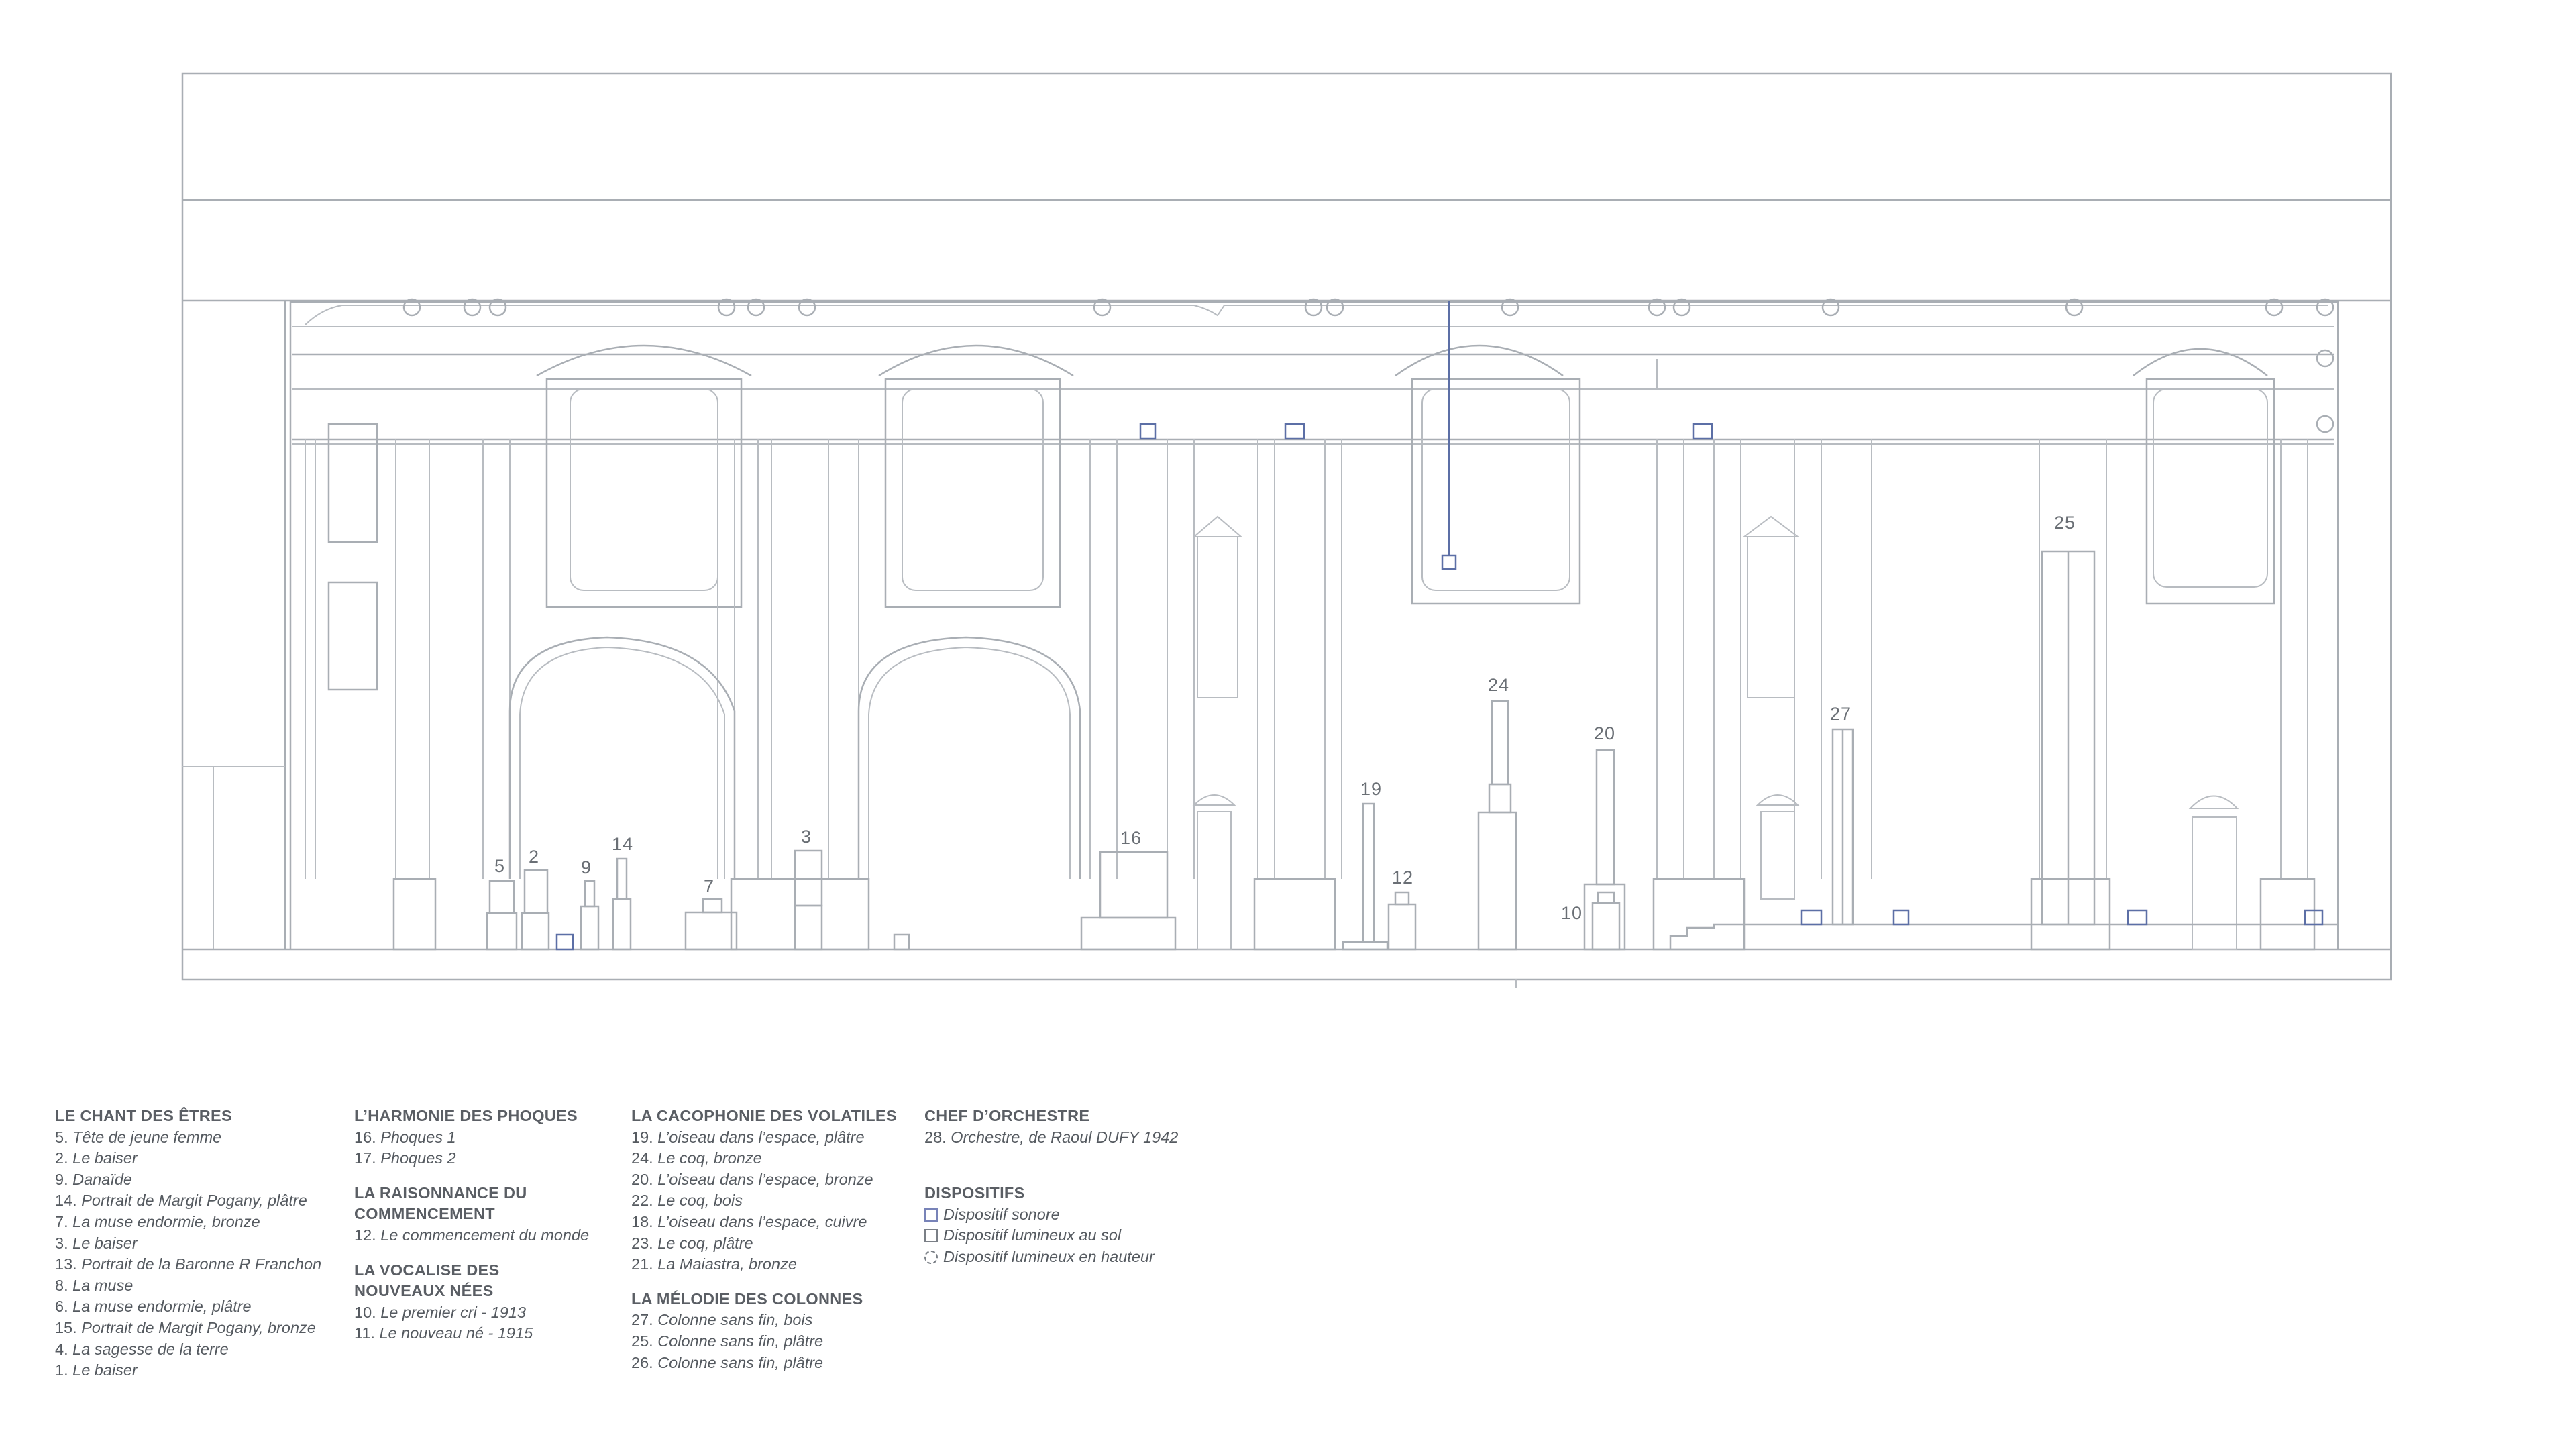 The image size is (2576, 1431). What do you see at coordinates (727, 1362) in the screenshot?
I see `legend-item: 26. Colonne sans fin, plâtre` at bounding box center [727, 1362].